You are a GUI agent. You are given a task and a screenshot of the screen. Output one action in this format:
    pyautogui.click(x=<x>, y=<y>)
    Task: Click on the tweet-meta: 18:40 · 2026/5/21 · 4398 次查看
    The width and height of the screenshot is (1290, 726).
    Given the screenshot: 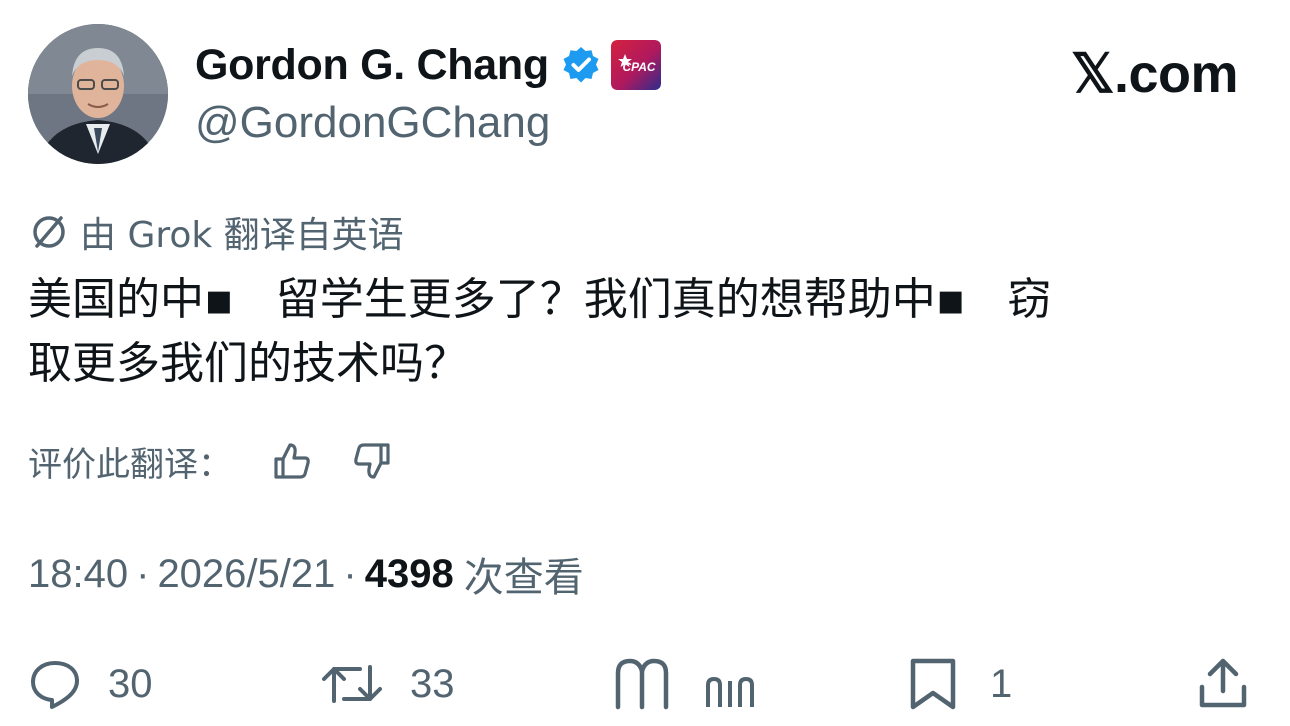 What is the action you would take?
    pyautogui.click(x=306, y=574)
    